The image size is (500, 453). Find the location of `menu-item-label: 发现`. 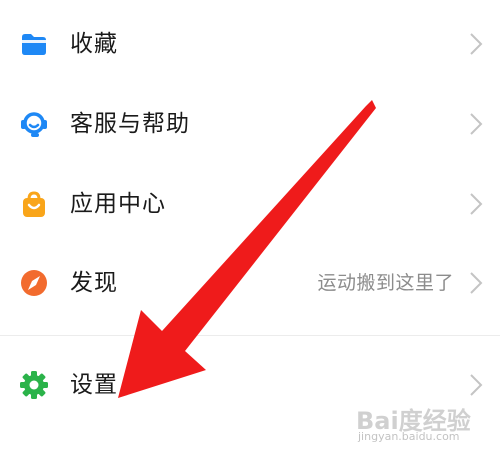

menu-item-label: 发现 is located at coordinates (94, 283).